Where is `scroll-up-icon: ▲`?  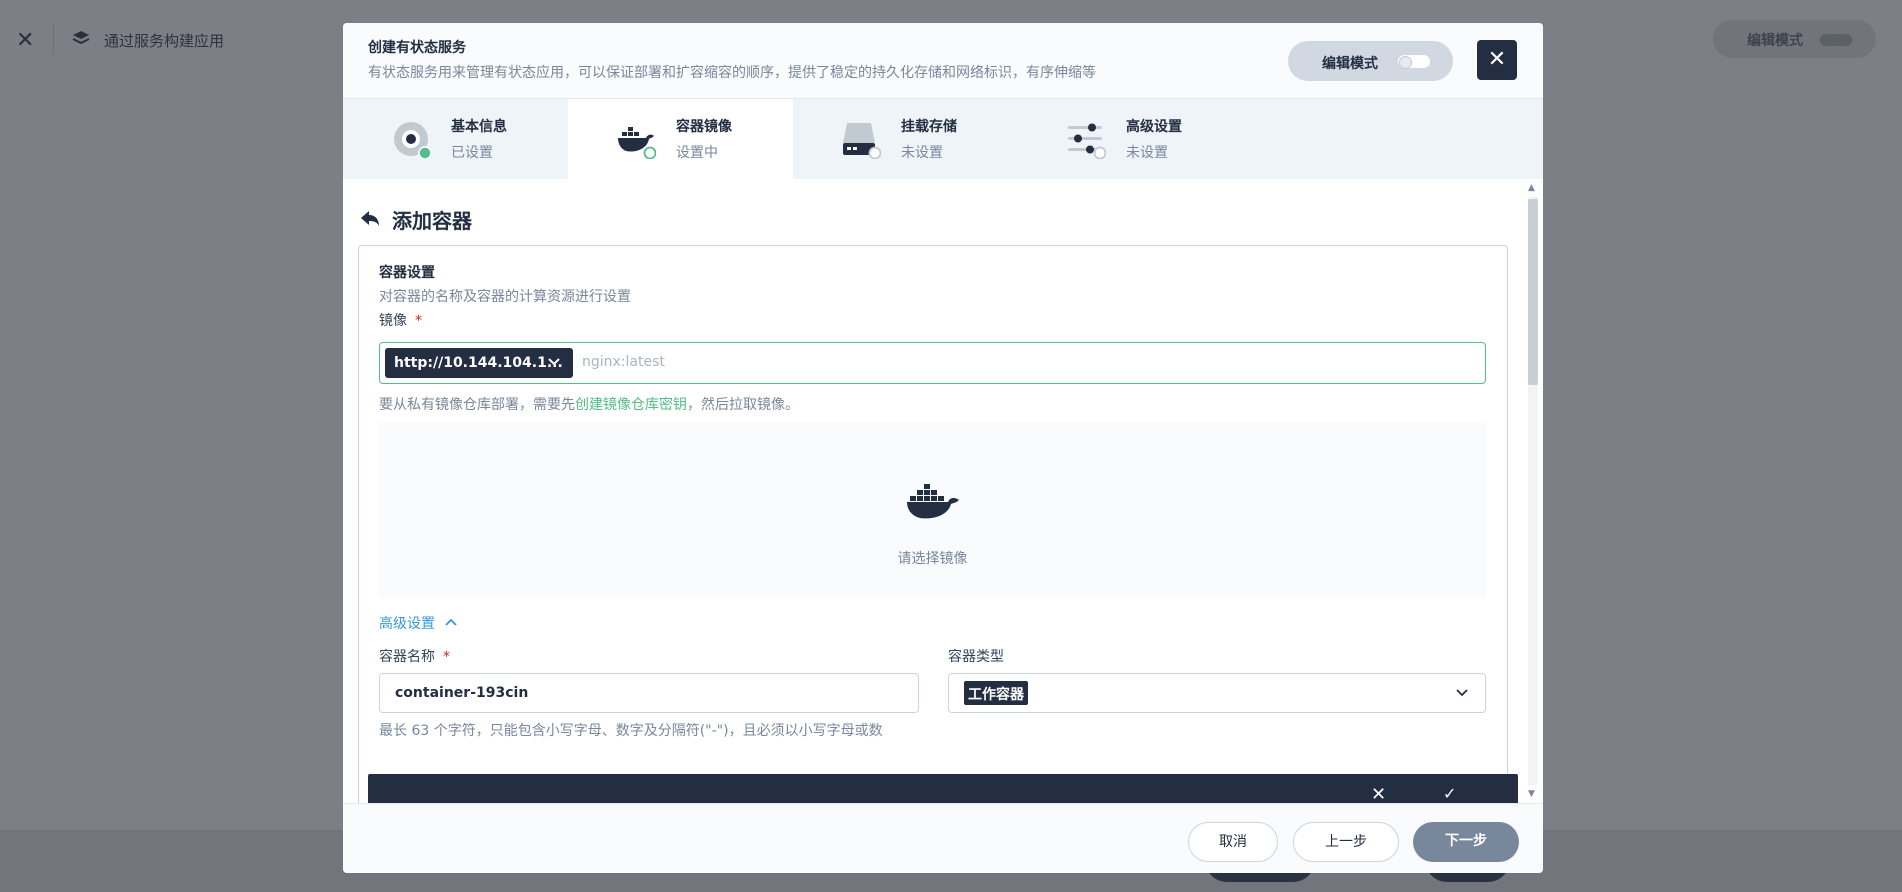
scroll-up-icon: ▲ is located at coordinates (1531, 188).